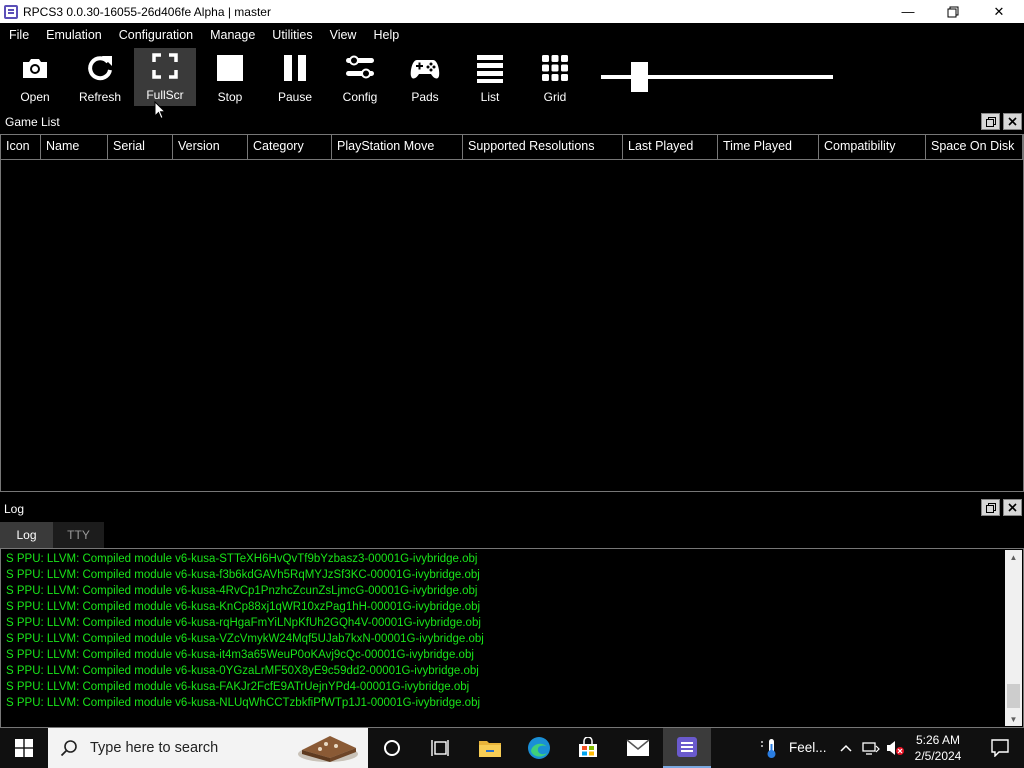 The image size is (1024, 768). What do you see at coordinates (974, 147) in the screenshot?
I see `column-header-space-on-disk: Space On Disk` at bounding box center [974, 147].